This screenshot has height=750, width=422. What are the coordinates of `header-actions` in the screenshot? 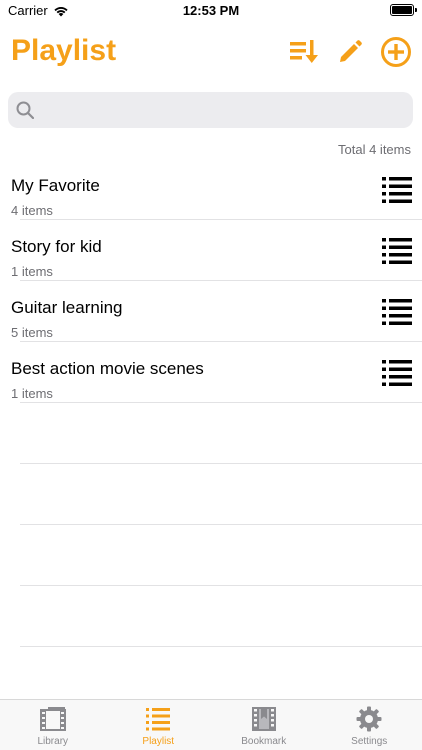 It's located at (350, 52).